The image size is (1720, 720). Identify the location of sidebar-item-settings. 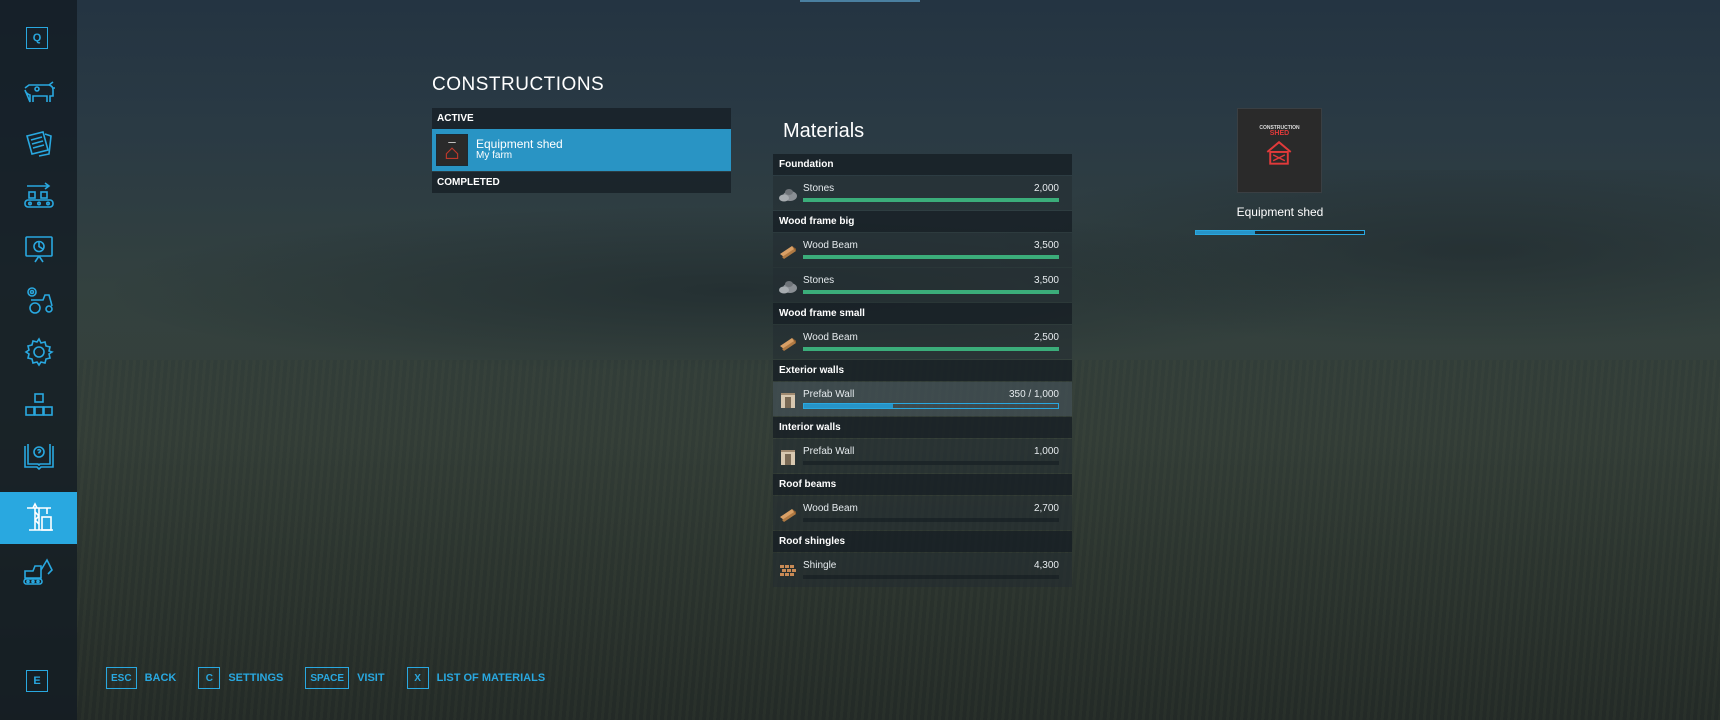
(38, 352).